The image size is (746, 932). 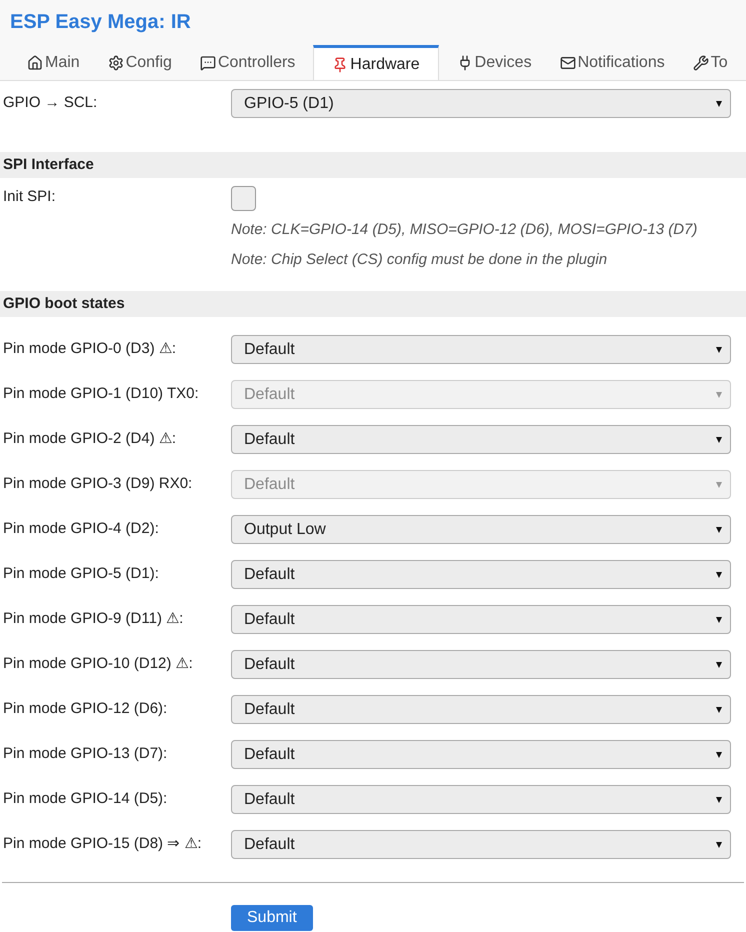 I want to click on checkbox, so click(x=243, y=198).